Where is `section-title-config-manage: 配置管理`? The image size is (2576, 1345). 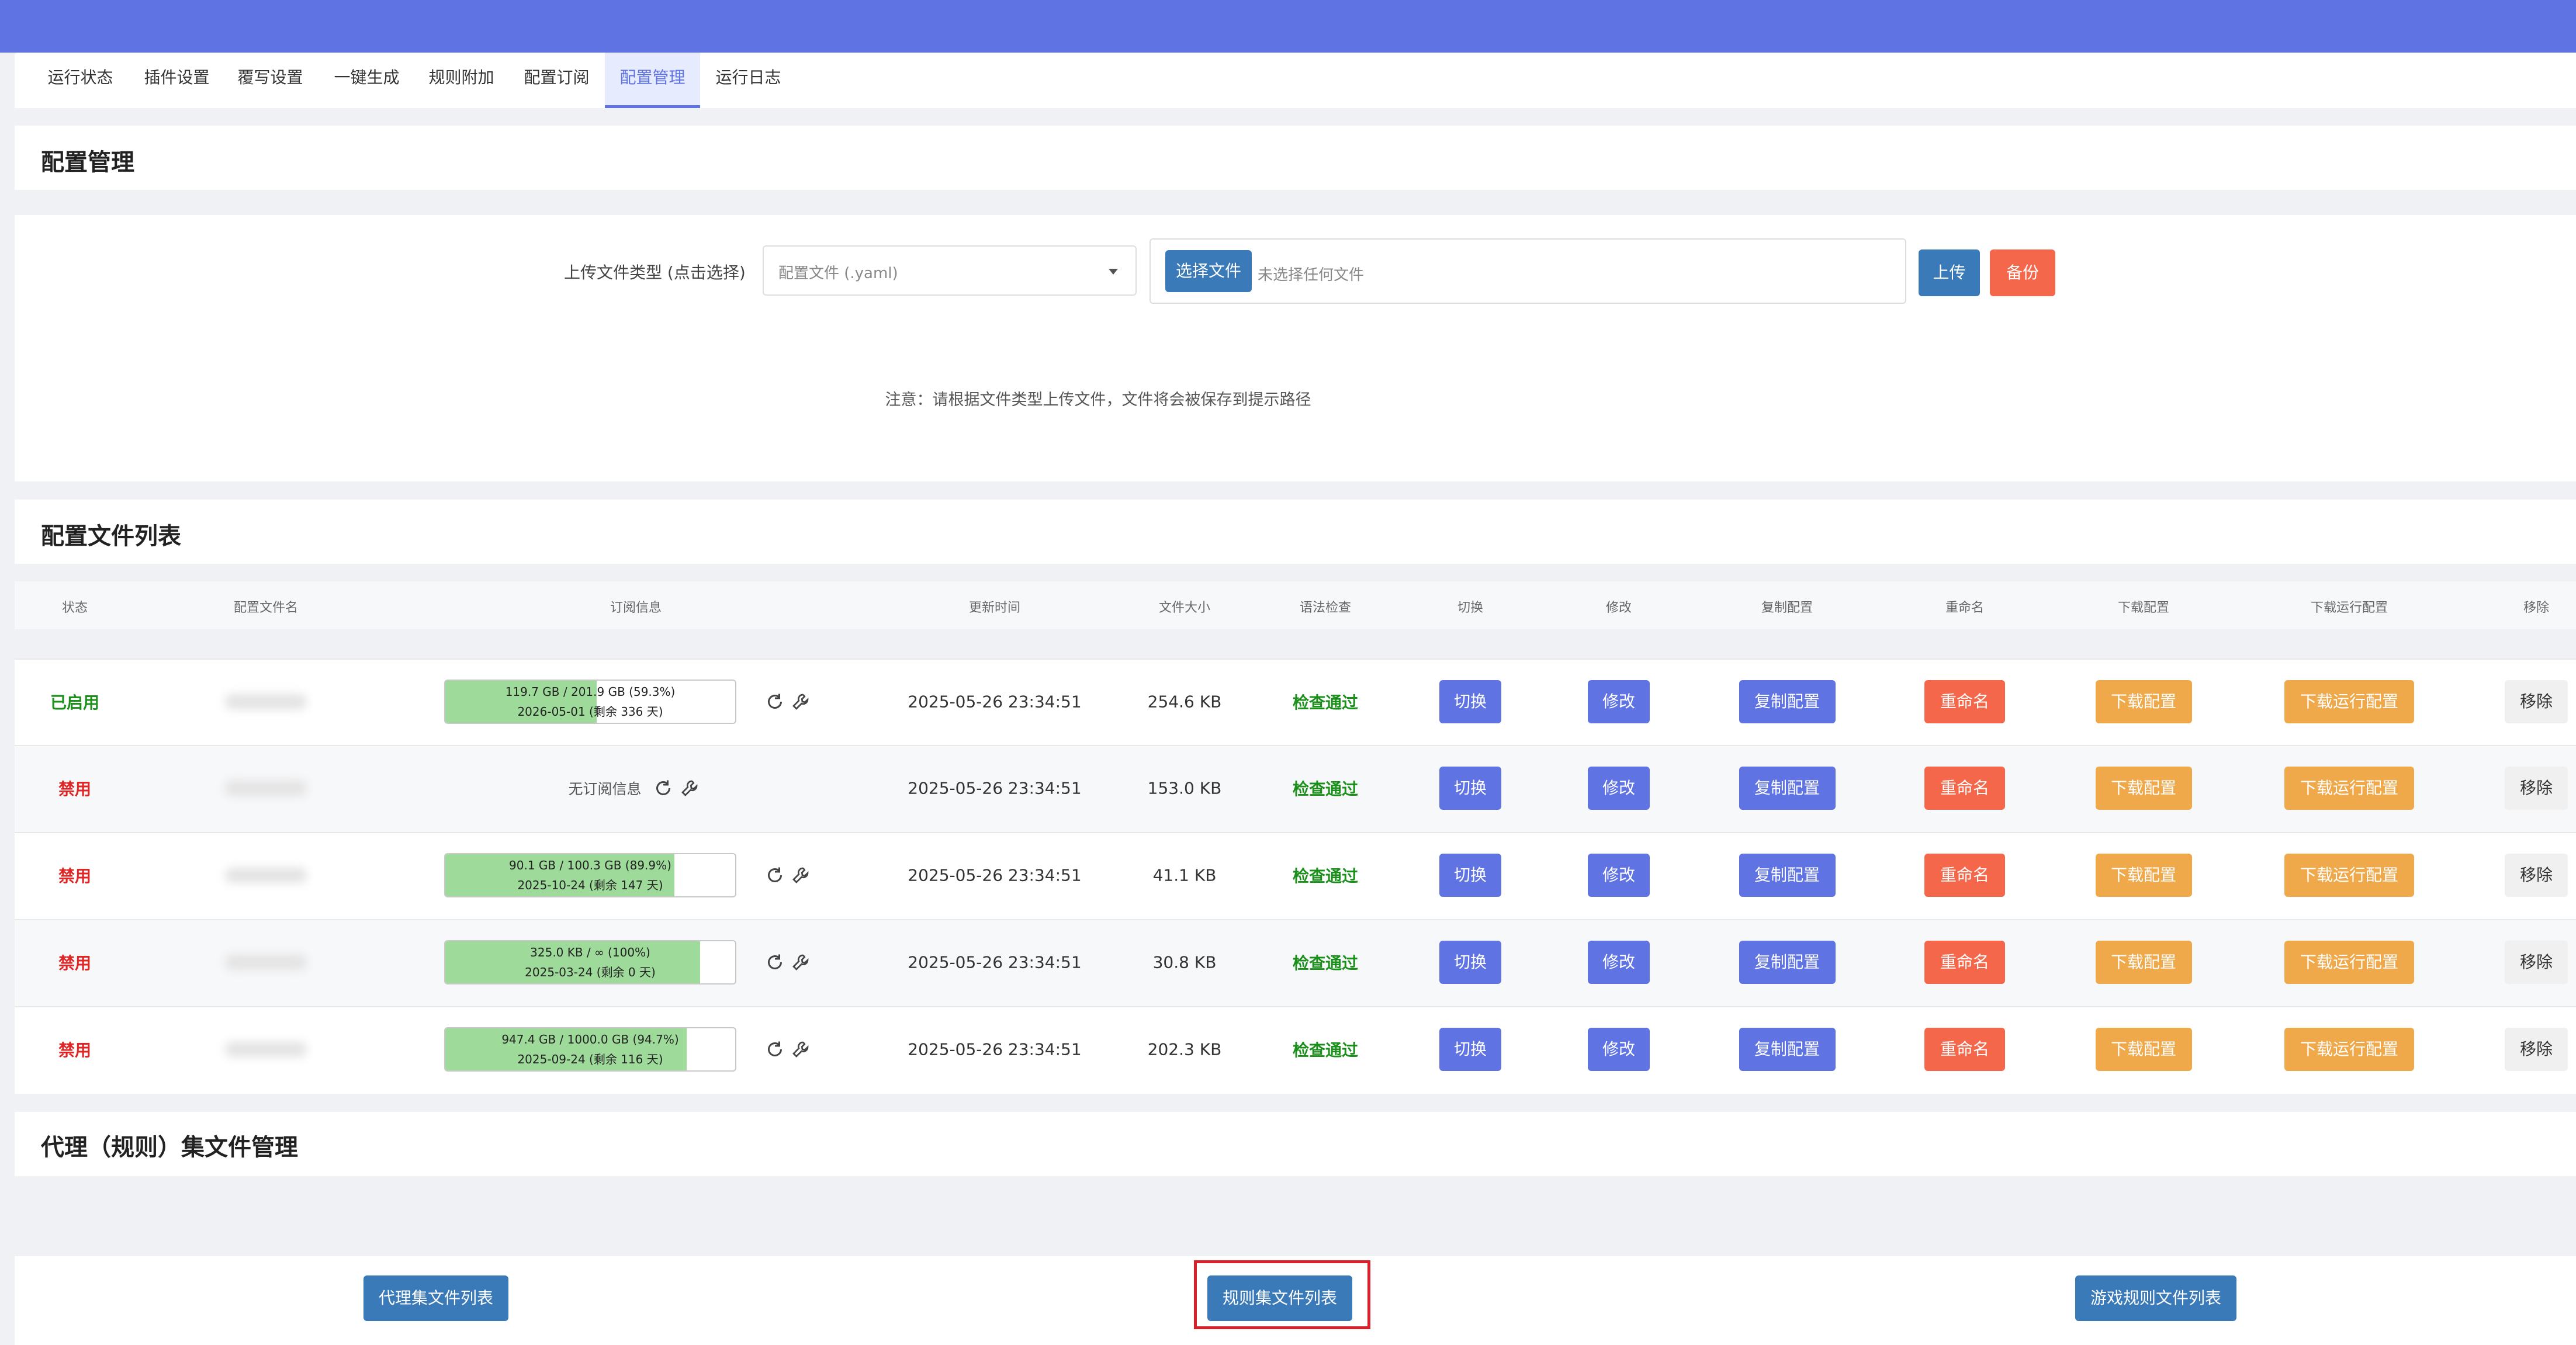
section-title-config-manage: 配置管理 is located at coordinates (88, 163).